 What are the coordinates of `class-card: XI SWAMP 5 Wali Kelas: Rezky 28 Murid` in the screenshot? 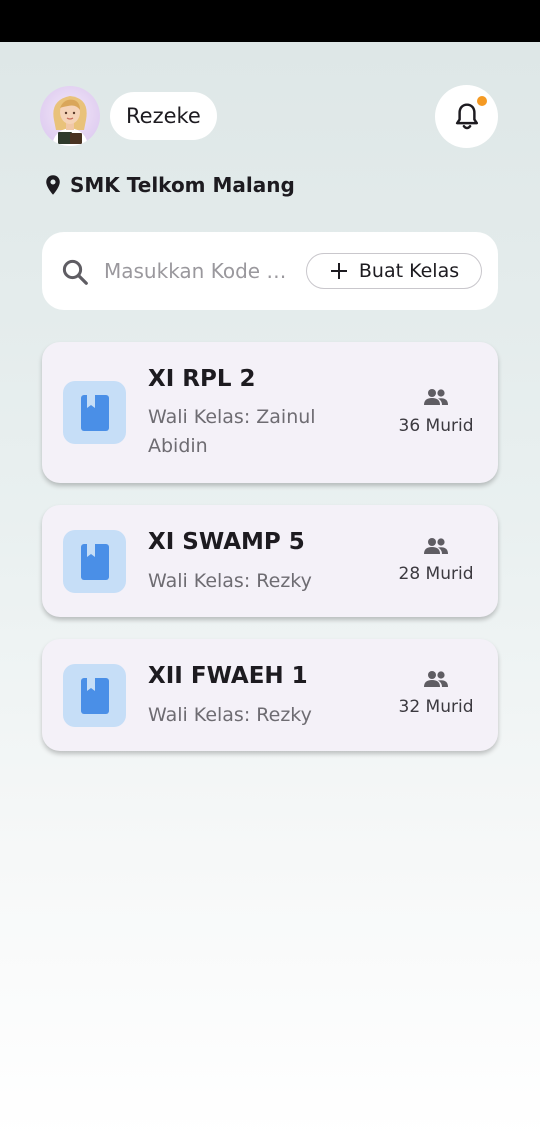 It's located at (270, 561).